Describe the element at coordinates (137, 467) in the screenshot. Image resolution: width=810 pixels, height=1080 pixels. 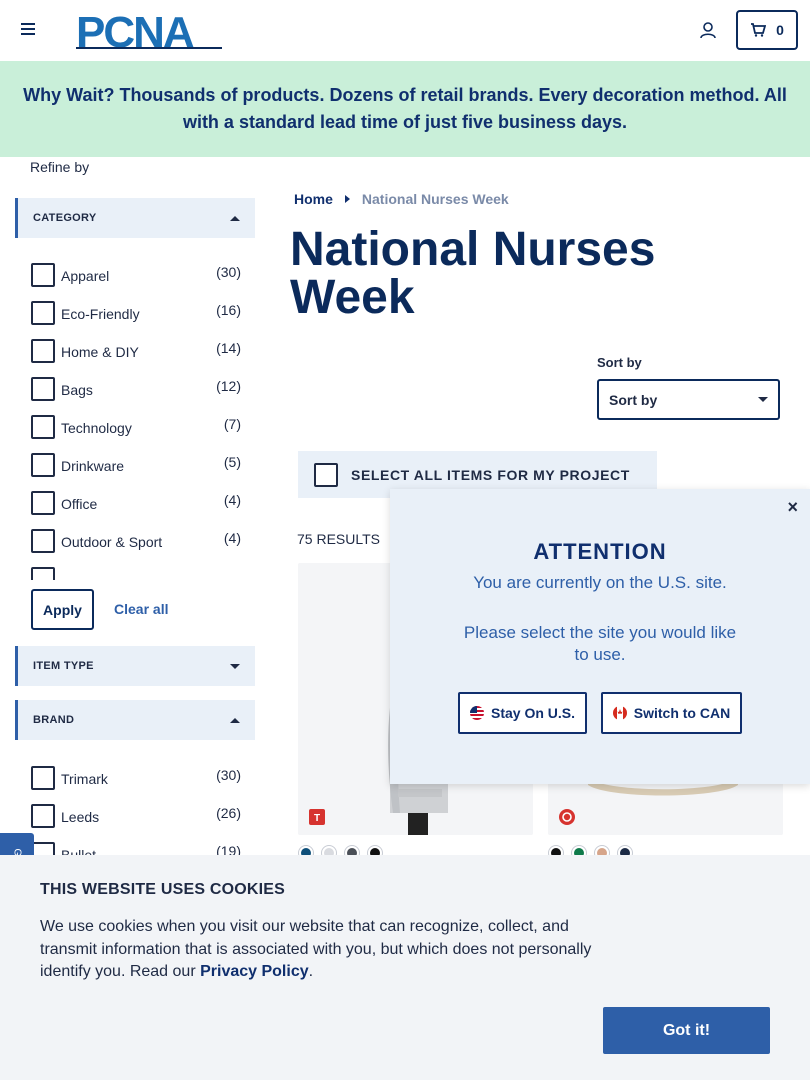
I see `facet-option: Drinkware (5)` at that location.